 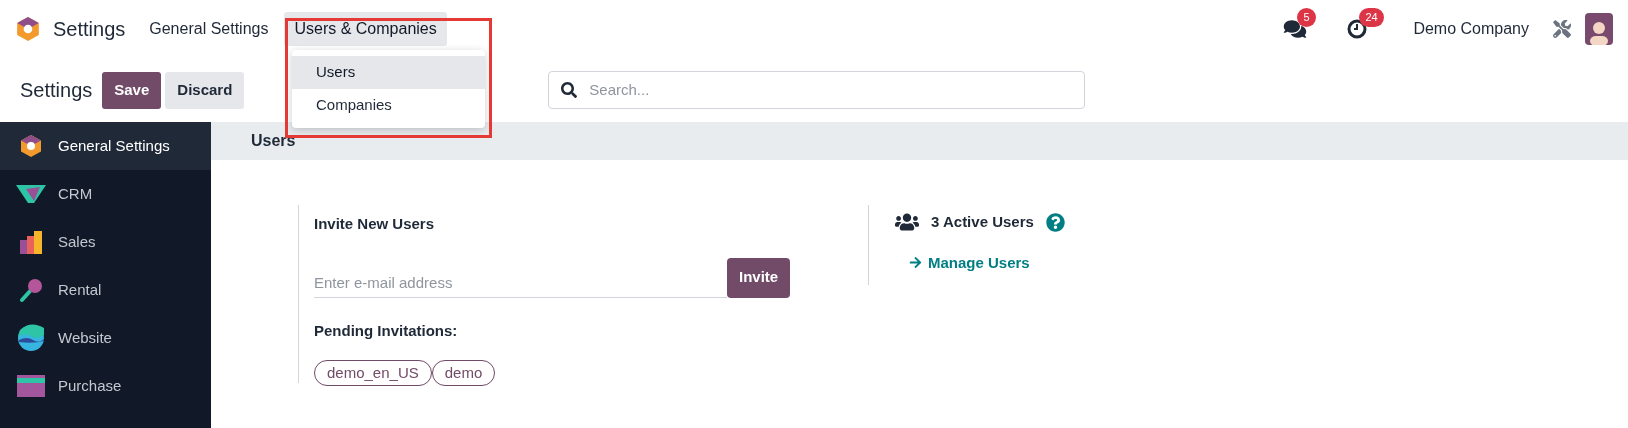 I want to click on logo-icon, so click(x=28, y=29).